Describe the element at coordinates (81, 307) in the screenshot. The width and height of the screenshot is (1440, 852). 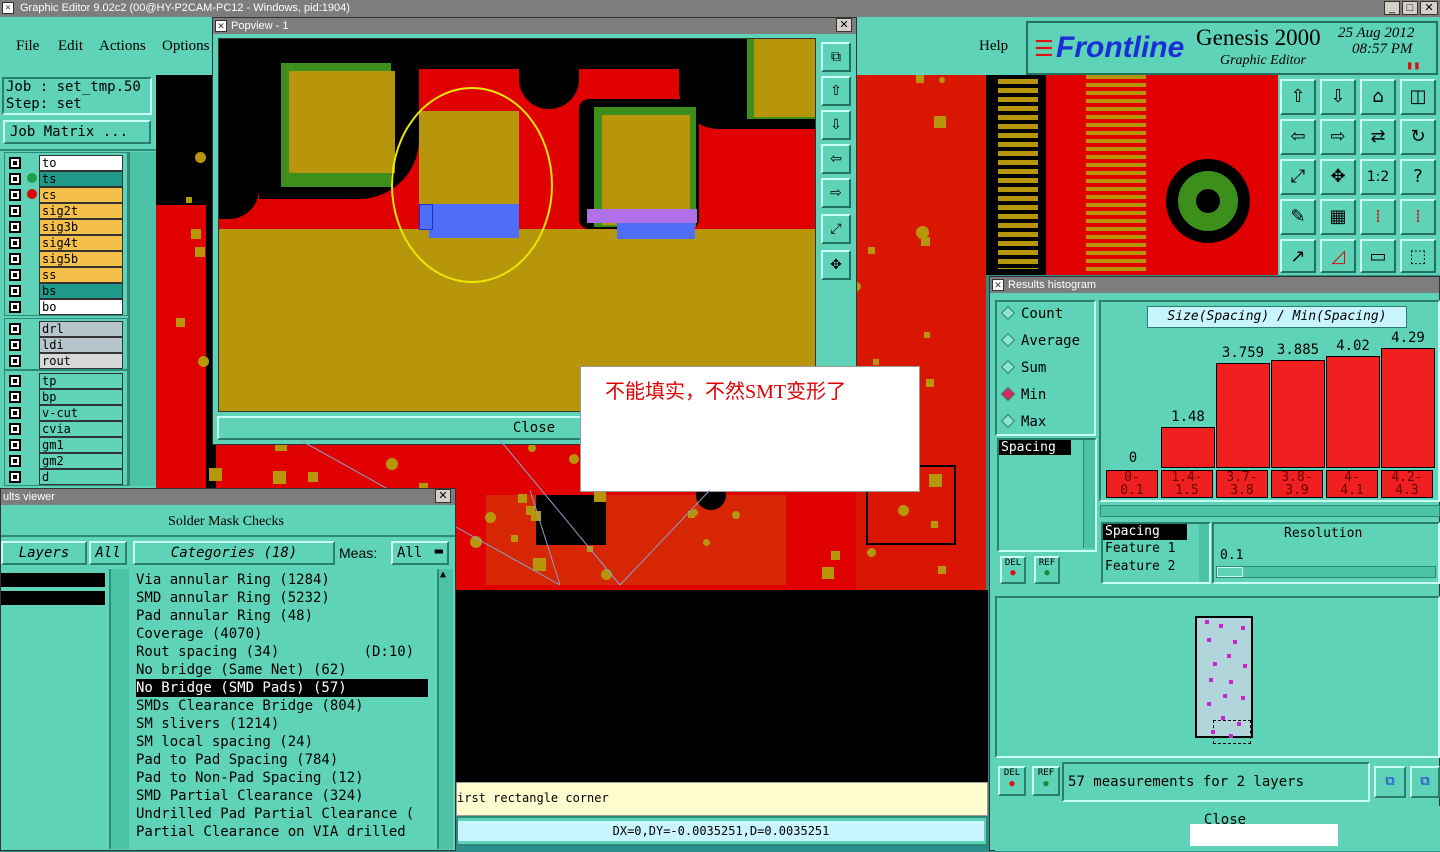
I see `layer-name: bo` at that location.